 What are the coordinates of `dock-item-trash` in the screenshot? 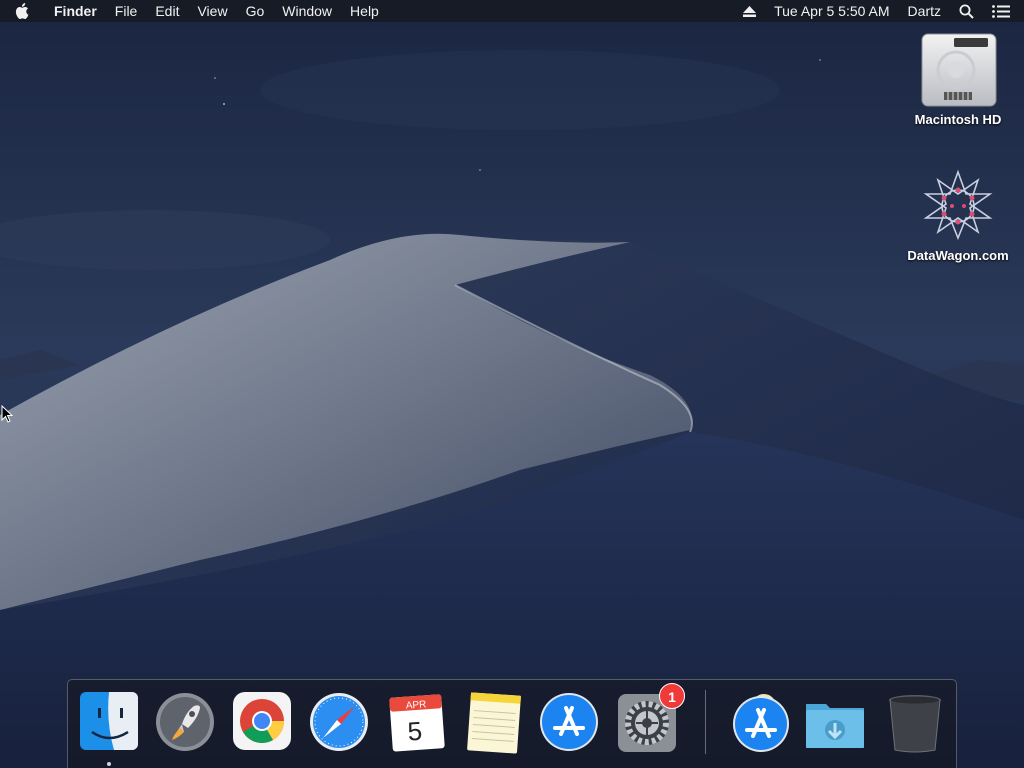 It's located at (915, 721).